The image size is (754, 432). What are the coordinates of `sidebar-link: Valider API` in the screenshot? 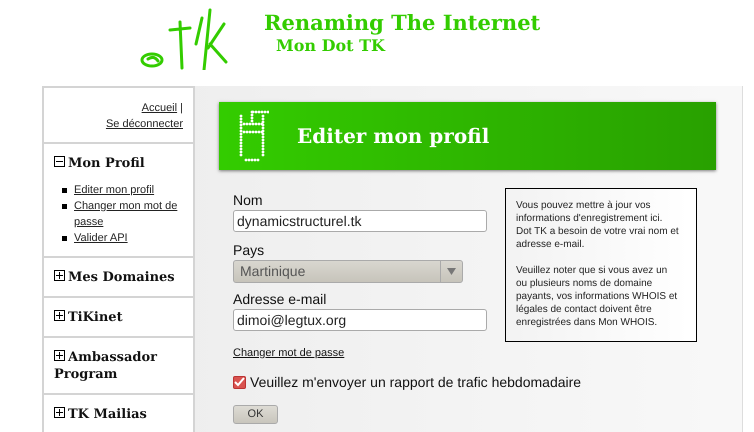 It's located at (101, 238).